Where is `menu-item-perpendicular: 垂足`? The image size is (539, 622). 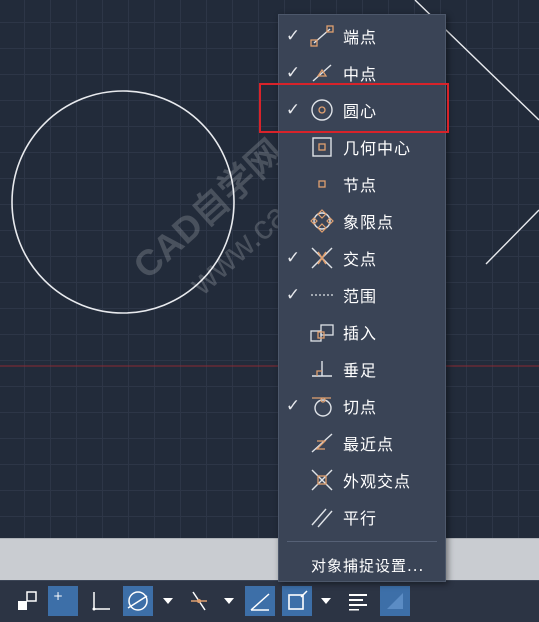 menu-item-perpendicular: 垂足 is located at coordinates (362, 369).